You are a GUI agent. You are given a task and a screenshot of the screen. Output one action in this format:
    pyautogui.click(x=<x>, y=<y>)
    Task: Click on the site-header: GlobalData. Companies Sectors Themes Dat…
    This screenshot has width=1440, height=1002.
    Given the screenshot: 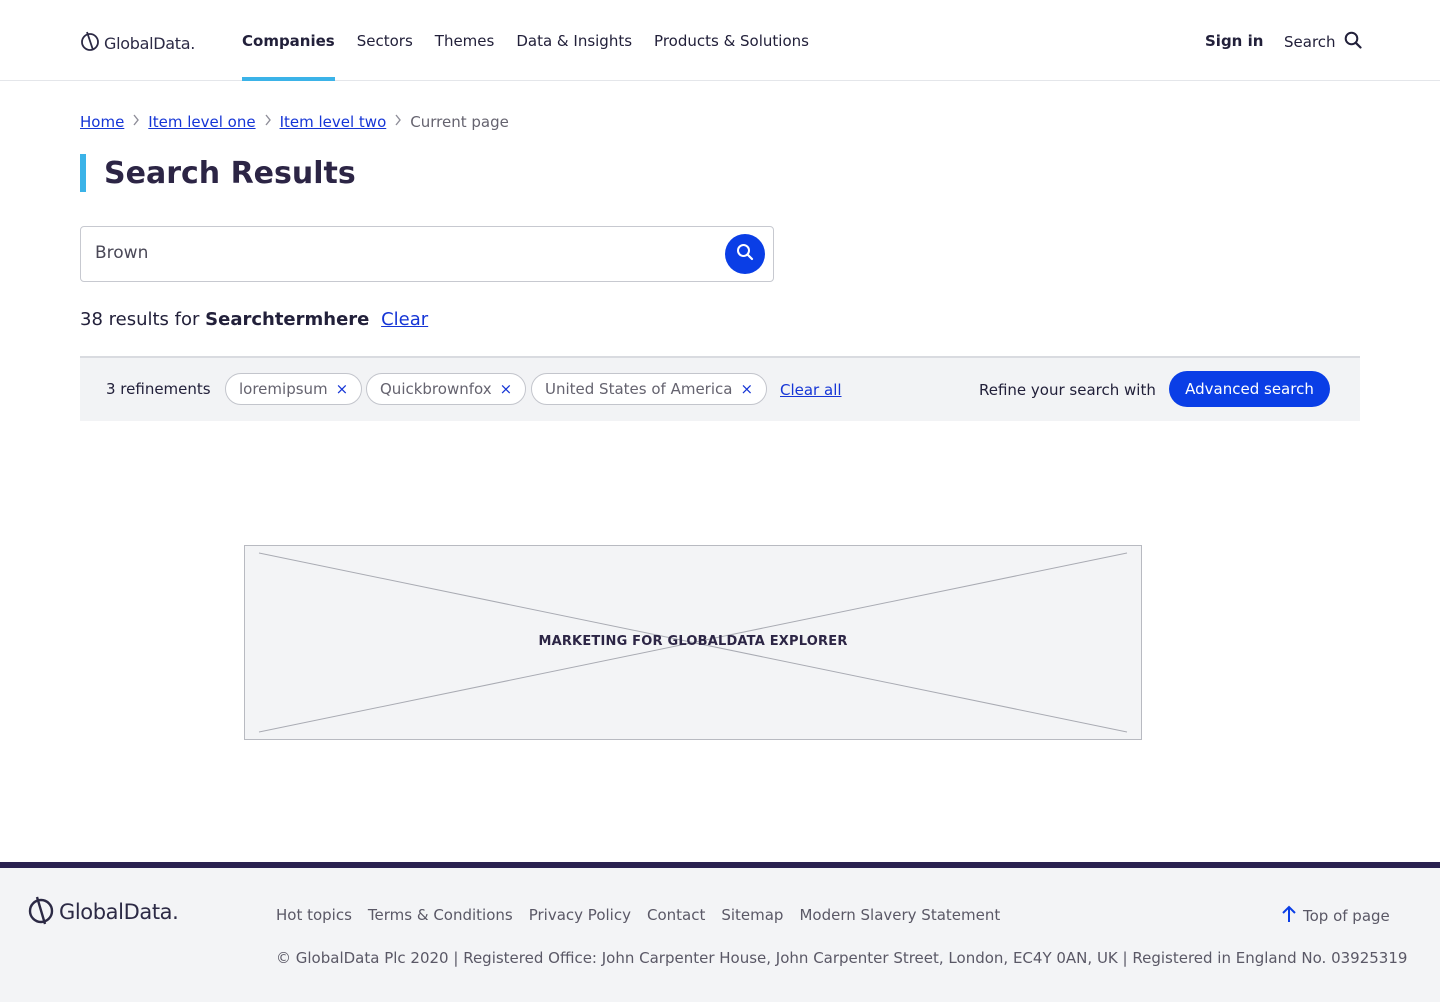 What is the action you would take?
    pyautogui.click(x=720, y=40)
    